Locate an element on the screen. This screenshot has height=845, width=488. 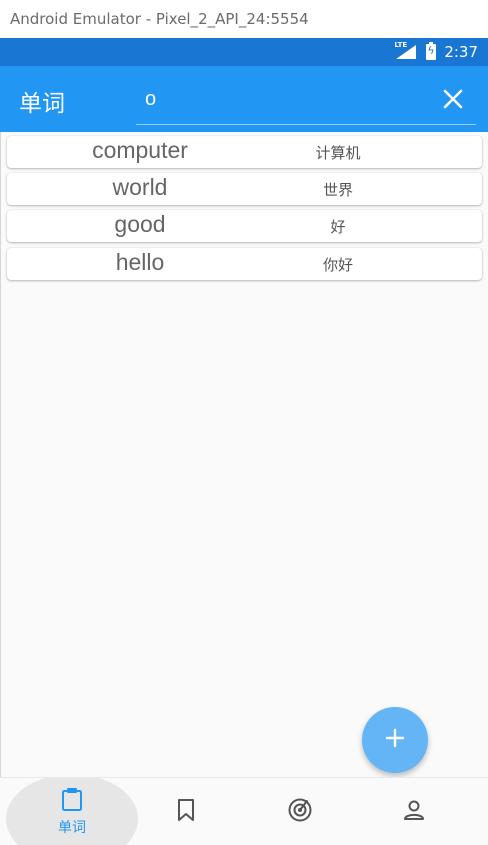
person-icon is located at coordinates (414, 812).